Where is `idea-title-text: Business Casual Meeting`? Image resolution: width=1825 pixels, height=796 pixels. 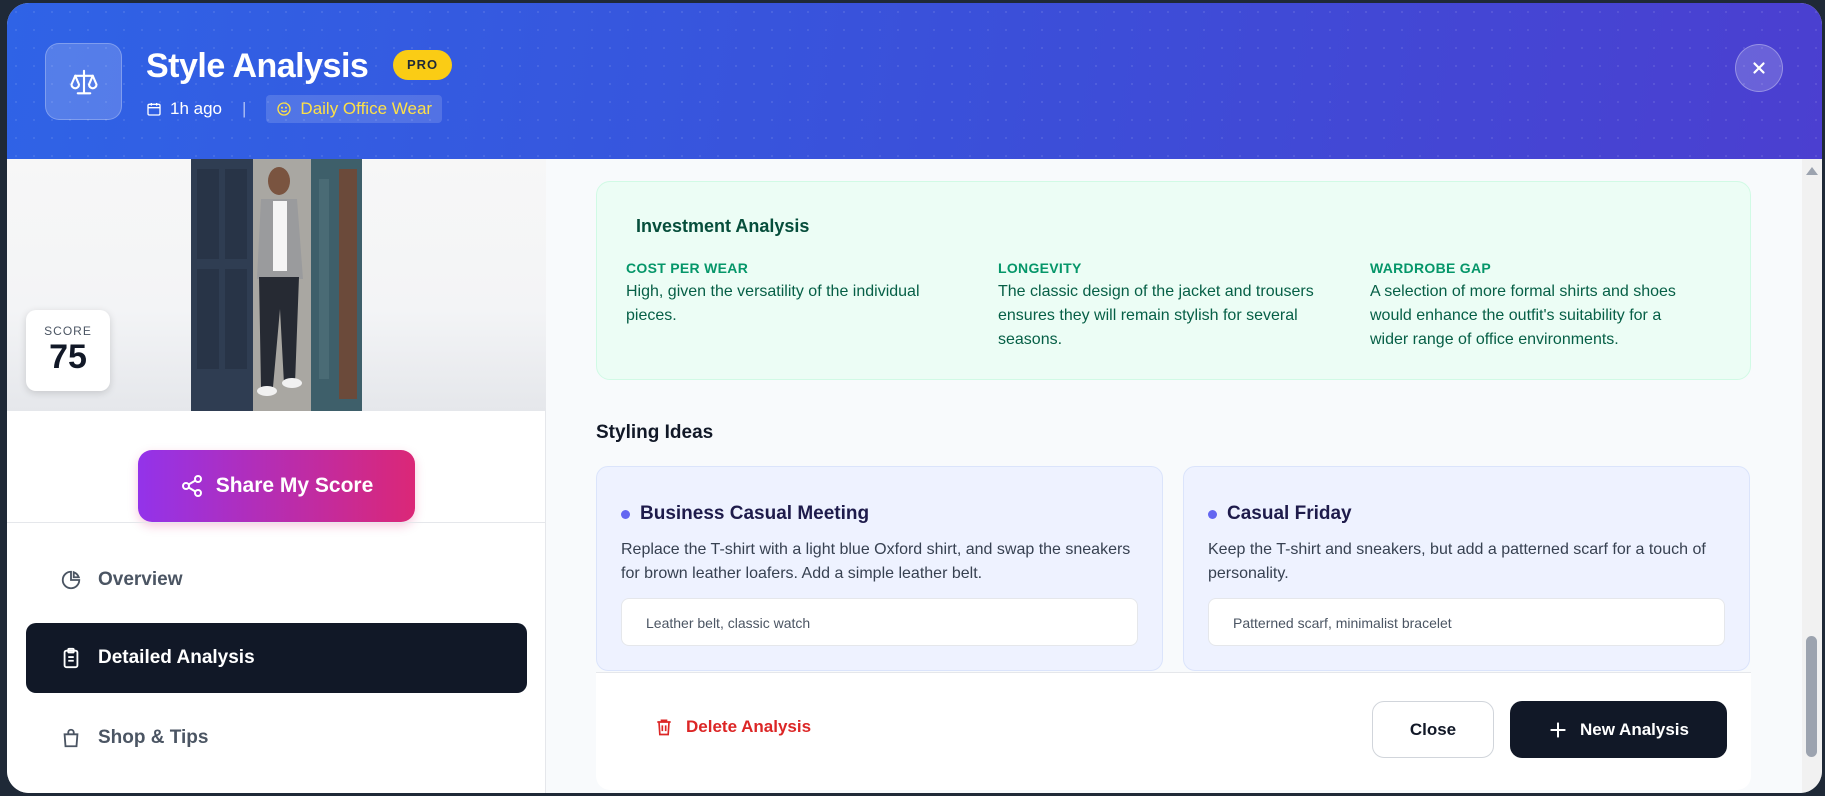
idea-title-text: Business Casual Meeting is located at coordinates (755, 513).